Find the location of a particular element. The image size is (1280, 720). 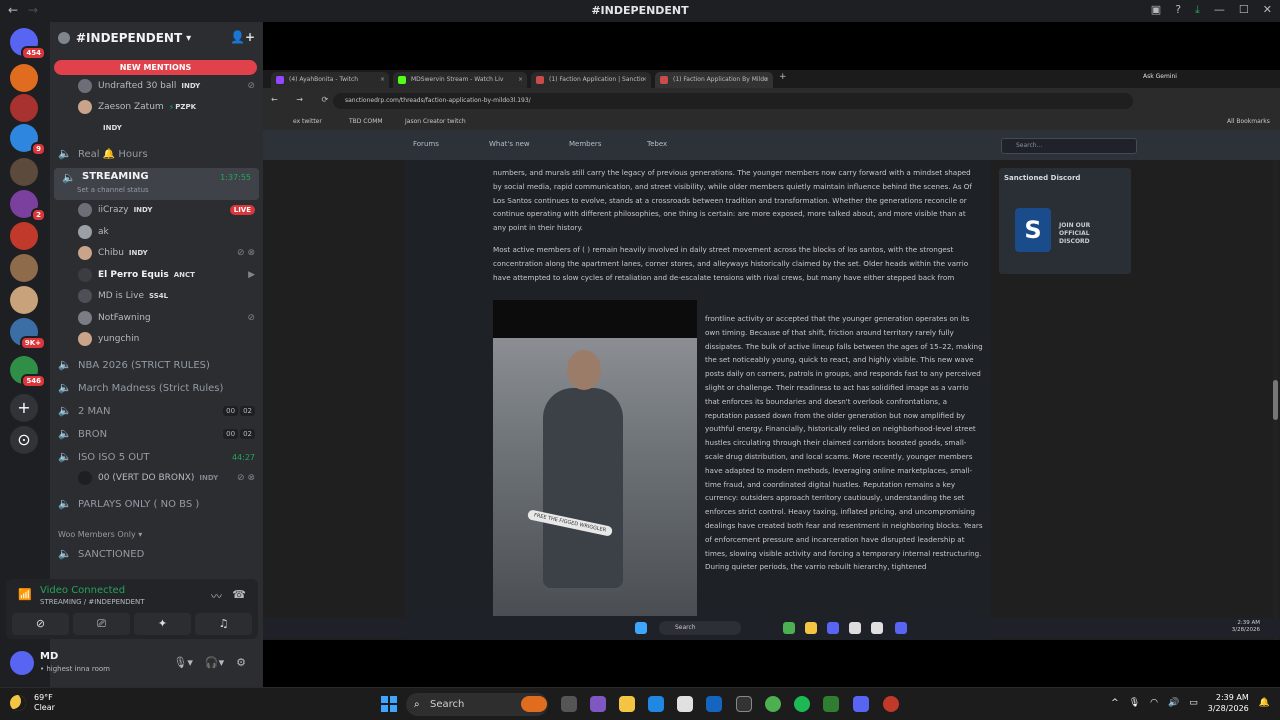

voice-channel: 🔈 NBA 2026 (STRICT RULES) is located at coordinates (156, 365).